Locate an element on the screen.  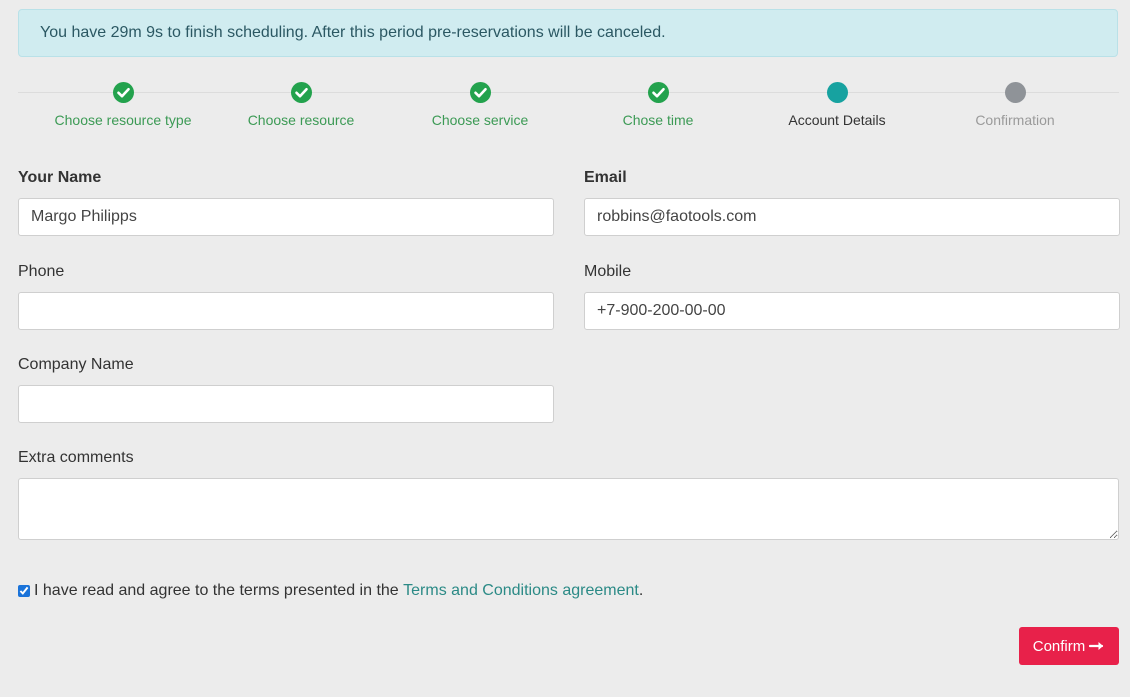
step-label: Chose time is located at coordinates (658, 120).